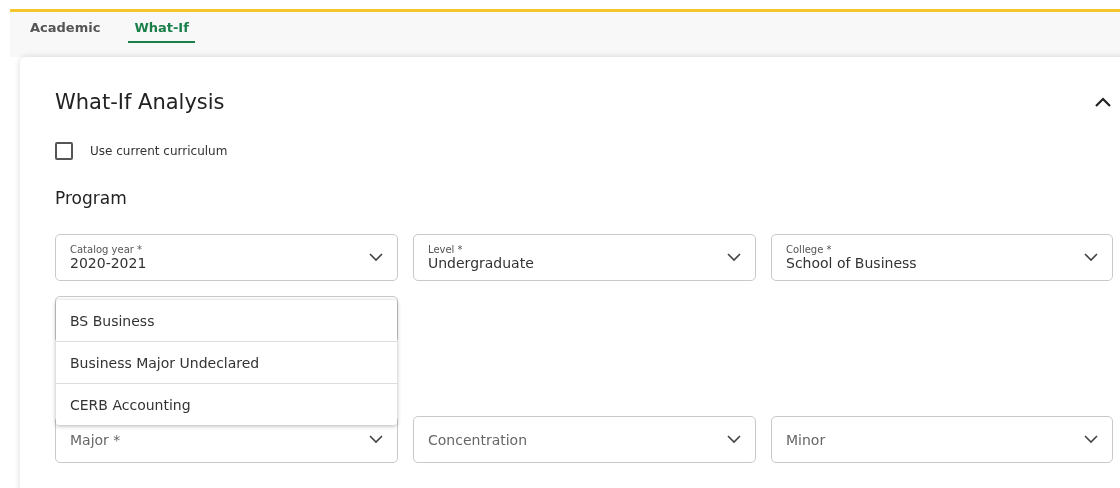 The height and width of the screenshot is (488, 1120). I want to click on panel-title: What-If Analysis, so click(140, 102).